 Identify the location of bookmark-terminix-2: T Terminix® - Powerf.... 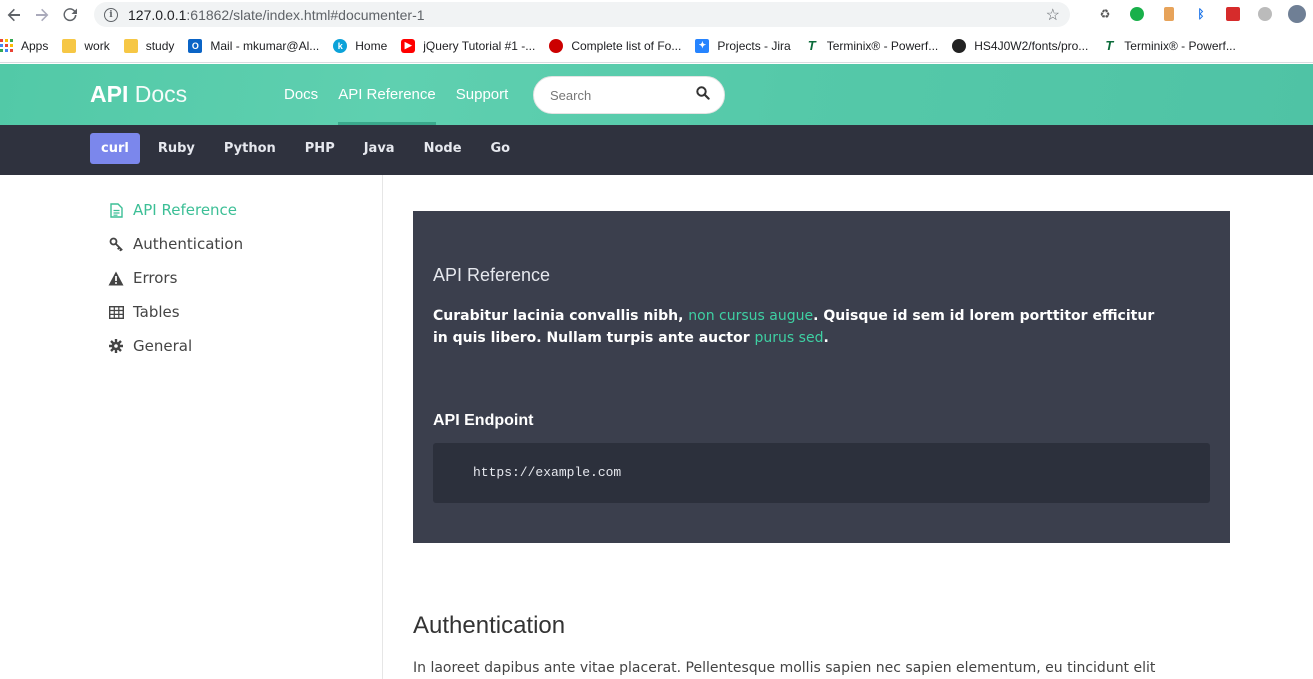
(1169, 46).